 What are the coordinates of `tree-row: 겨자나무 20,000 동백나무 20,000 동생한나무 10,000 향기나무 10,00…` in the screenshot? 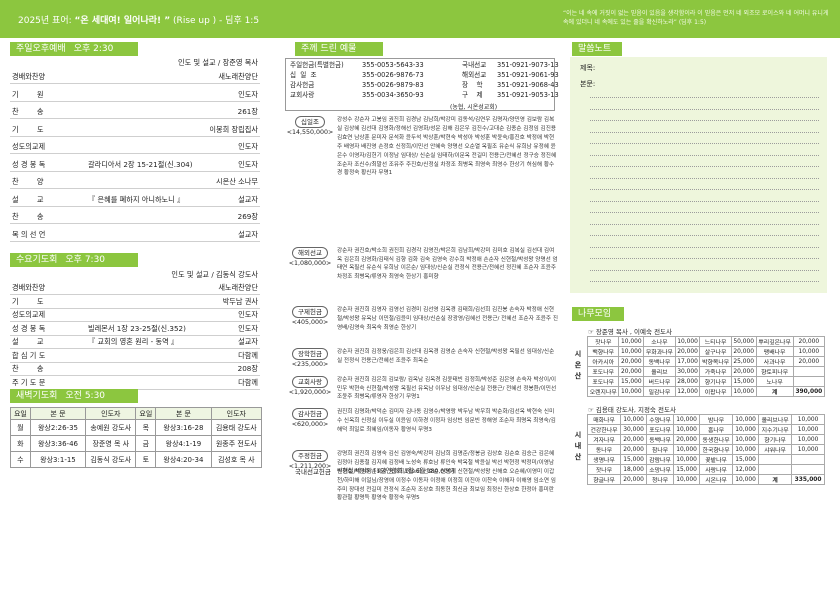 It's located at (705, 439).